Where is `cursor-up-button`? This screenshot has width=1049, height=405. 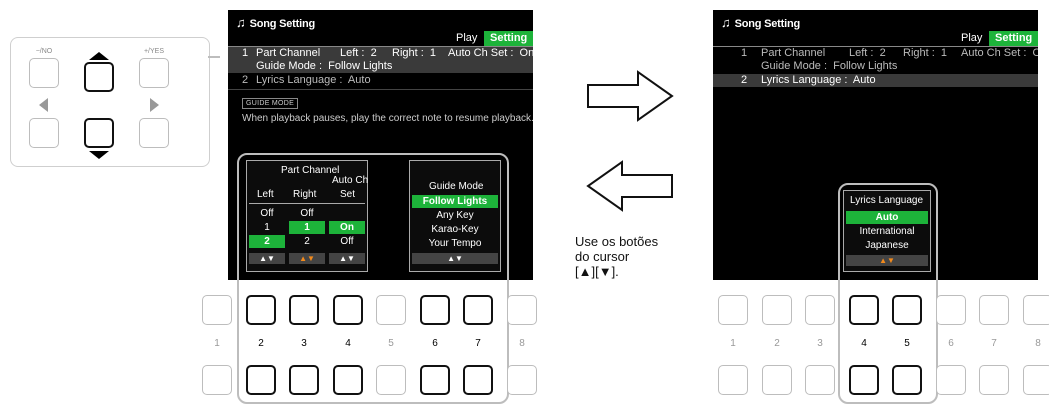
cursor-up-button is located at coordinates (99, 77).